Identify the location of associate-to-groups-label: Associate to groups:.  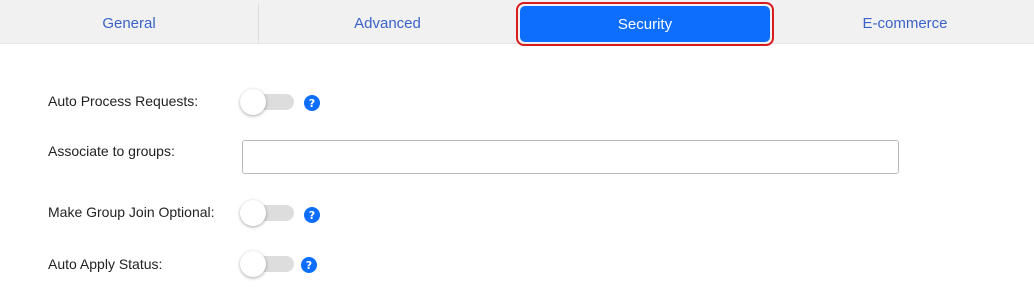
(111, 151).